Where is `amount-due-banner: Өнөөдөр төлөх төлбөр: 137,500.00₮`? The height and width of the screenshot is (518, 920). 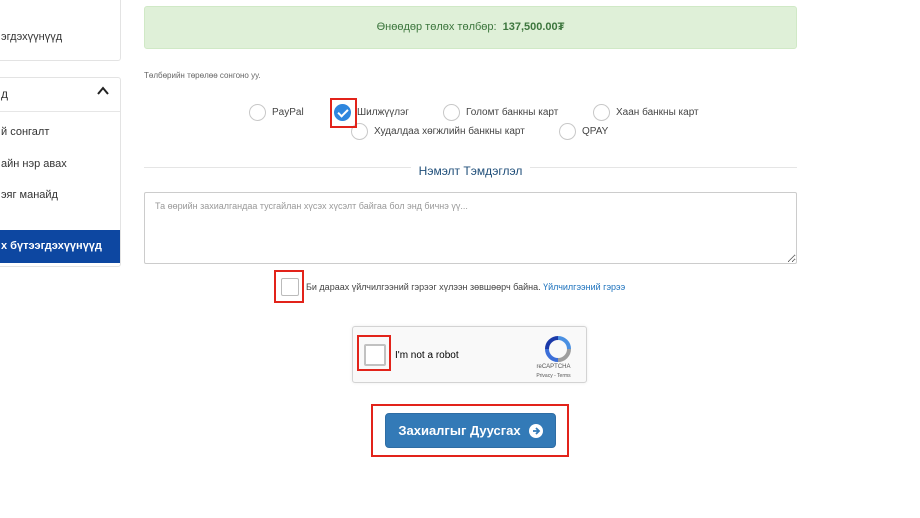 amount-due-banner: Өнөөдөр төлөх төлбөр: 137,500.00₮ is located at coordinates (470, 27).